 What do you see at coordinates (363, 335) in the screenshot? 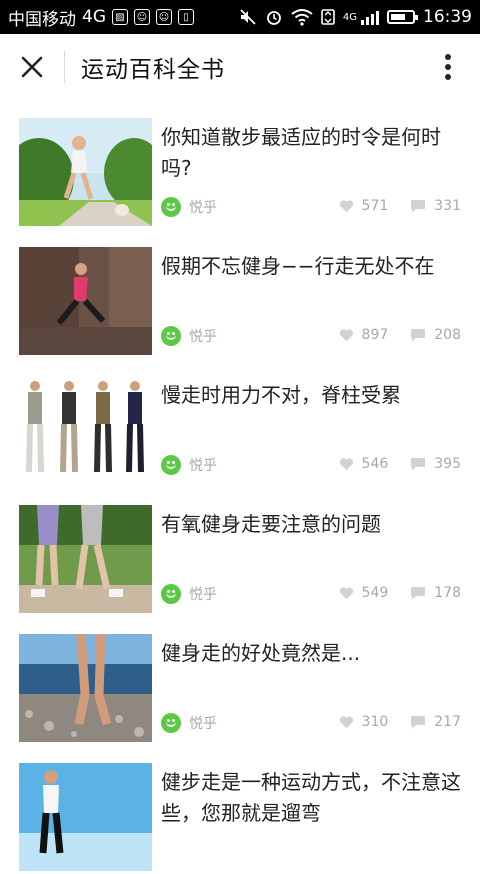
I see `like-count: 897` at bounding box center [363, 335].